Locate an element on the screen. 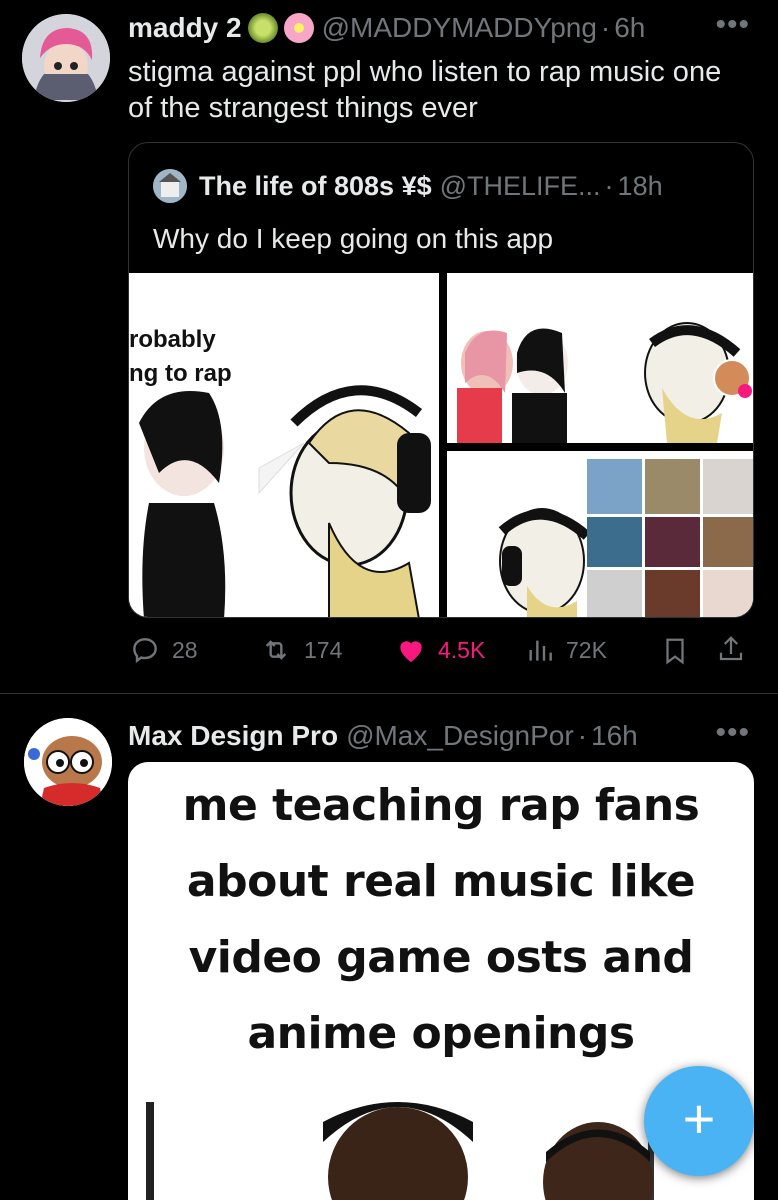 This screenshot has width=778, height=1200. views-icon is located at coordinates (540, 650).